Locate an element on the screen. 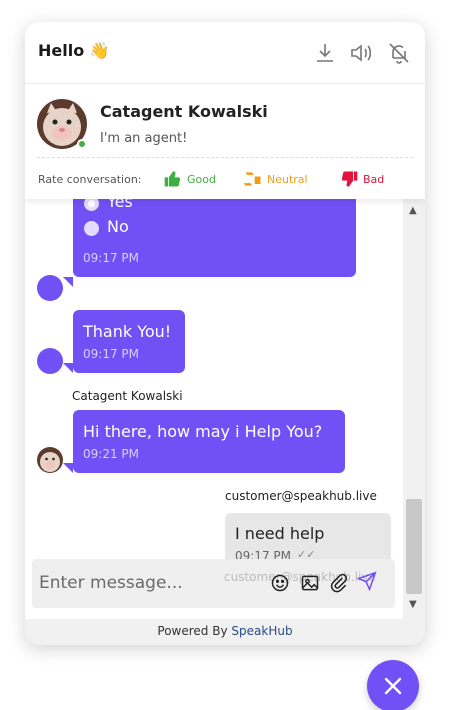  thumbs-up-icon is located at coordinates (172, 179).